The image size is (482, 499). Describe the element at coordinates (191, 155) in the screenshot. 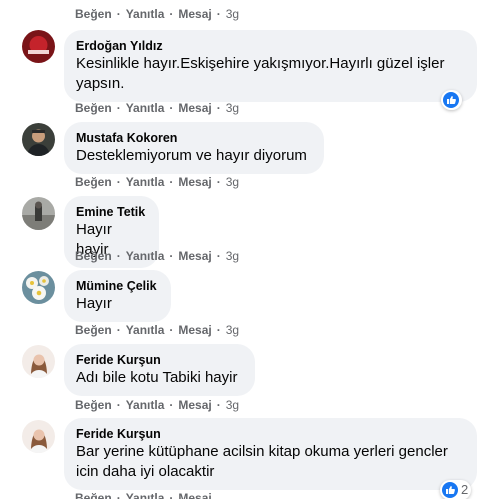

I see `comment-text: Desteklemiyorum ve hayır diyorum` at that location.